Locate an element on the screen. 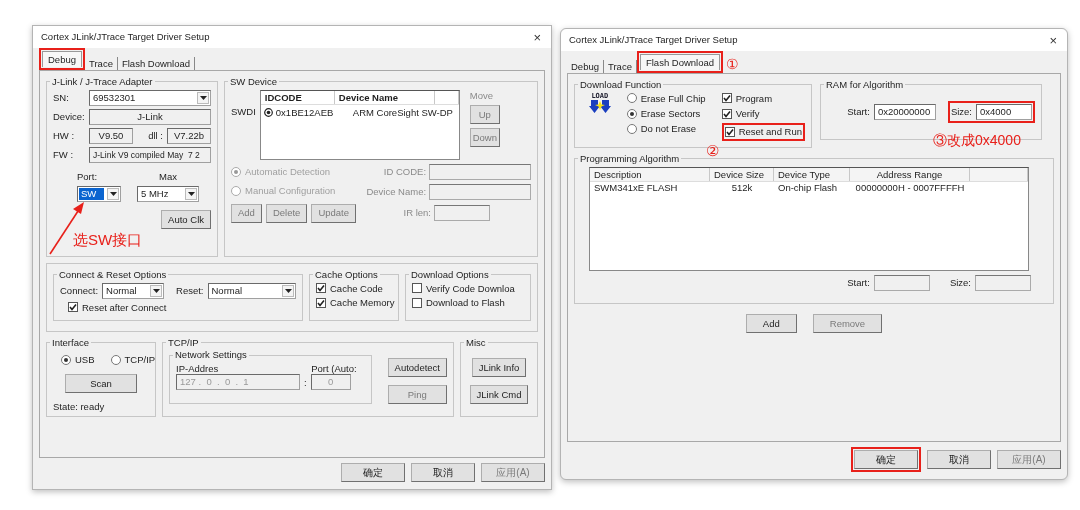 This screenshot has width=1080, height=510. download-arrows-icon is located at coordinates (599, 106).